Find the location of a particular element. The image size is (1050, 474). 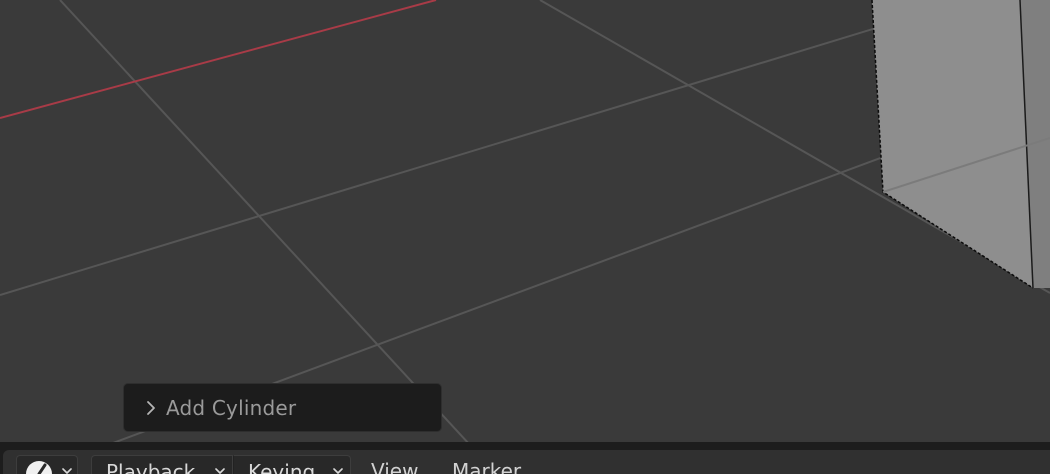

operator-panel-label: Add Cylinder is located at coordinates (231, 407).